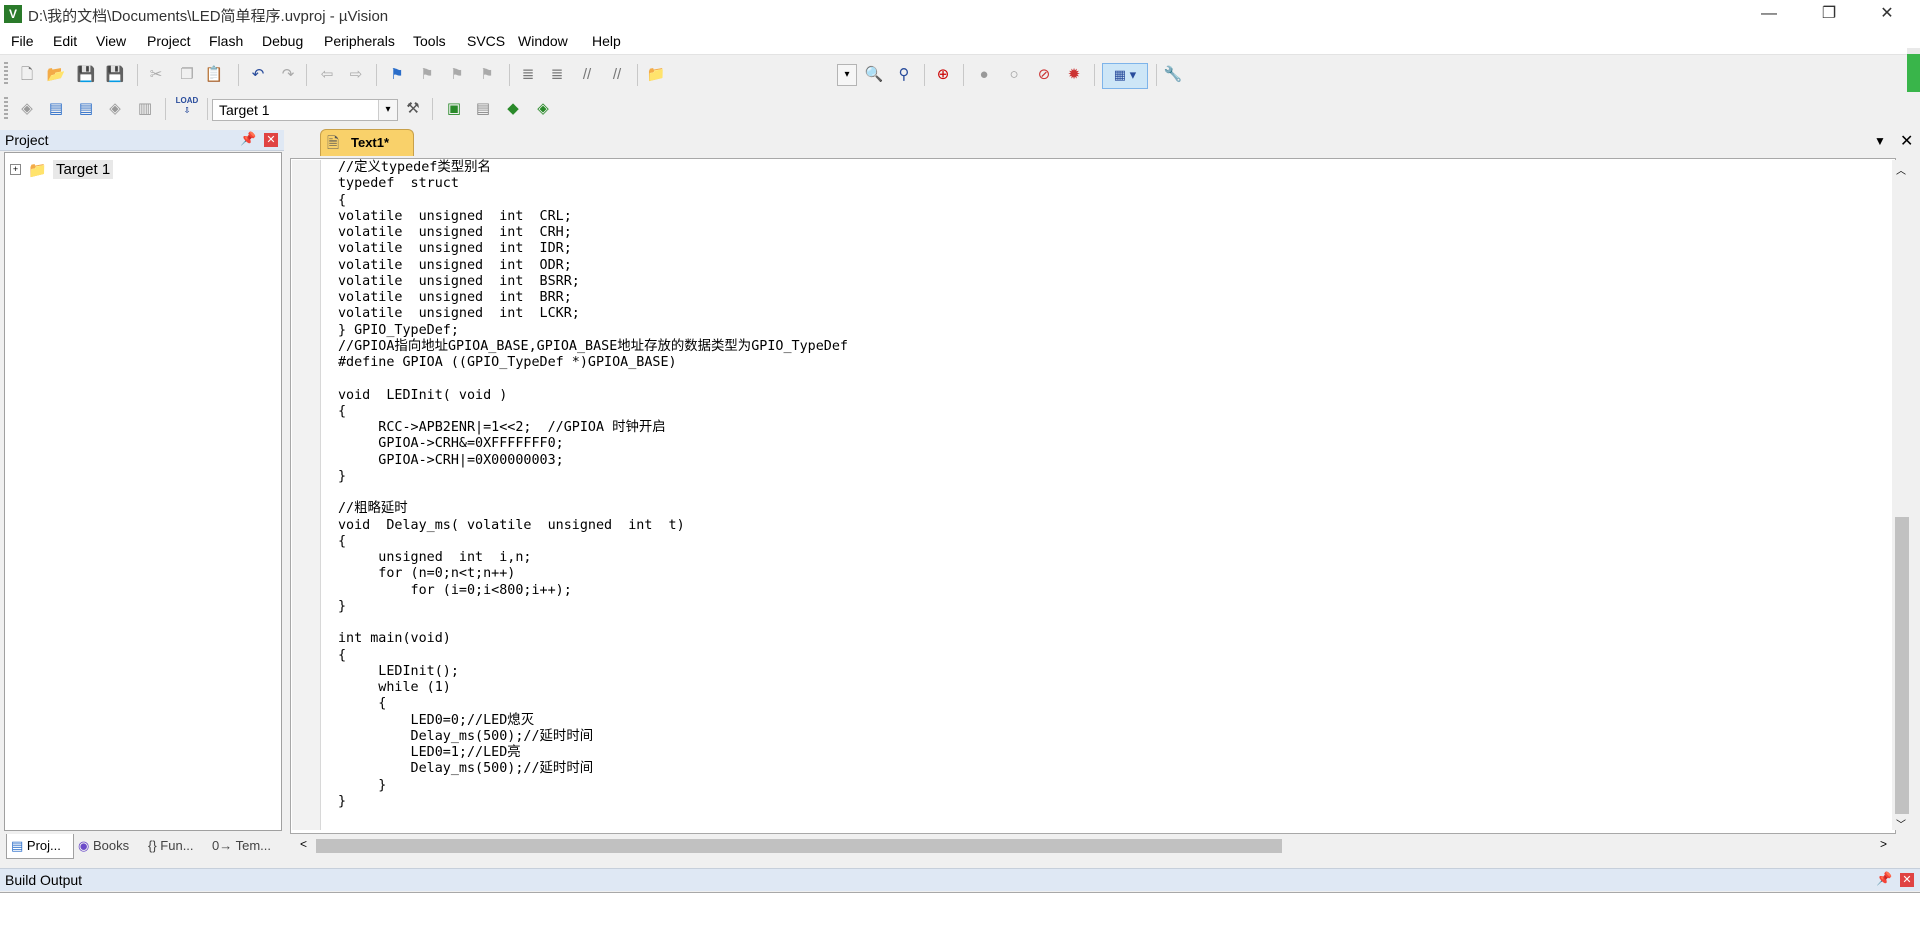 The height and width of the screenshot is (926, 1920). Describe the element at coordinates (305, 110) in the screenshot. I see `target-select: Target 1 ▾` at that location.